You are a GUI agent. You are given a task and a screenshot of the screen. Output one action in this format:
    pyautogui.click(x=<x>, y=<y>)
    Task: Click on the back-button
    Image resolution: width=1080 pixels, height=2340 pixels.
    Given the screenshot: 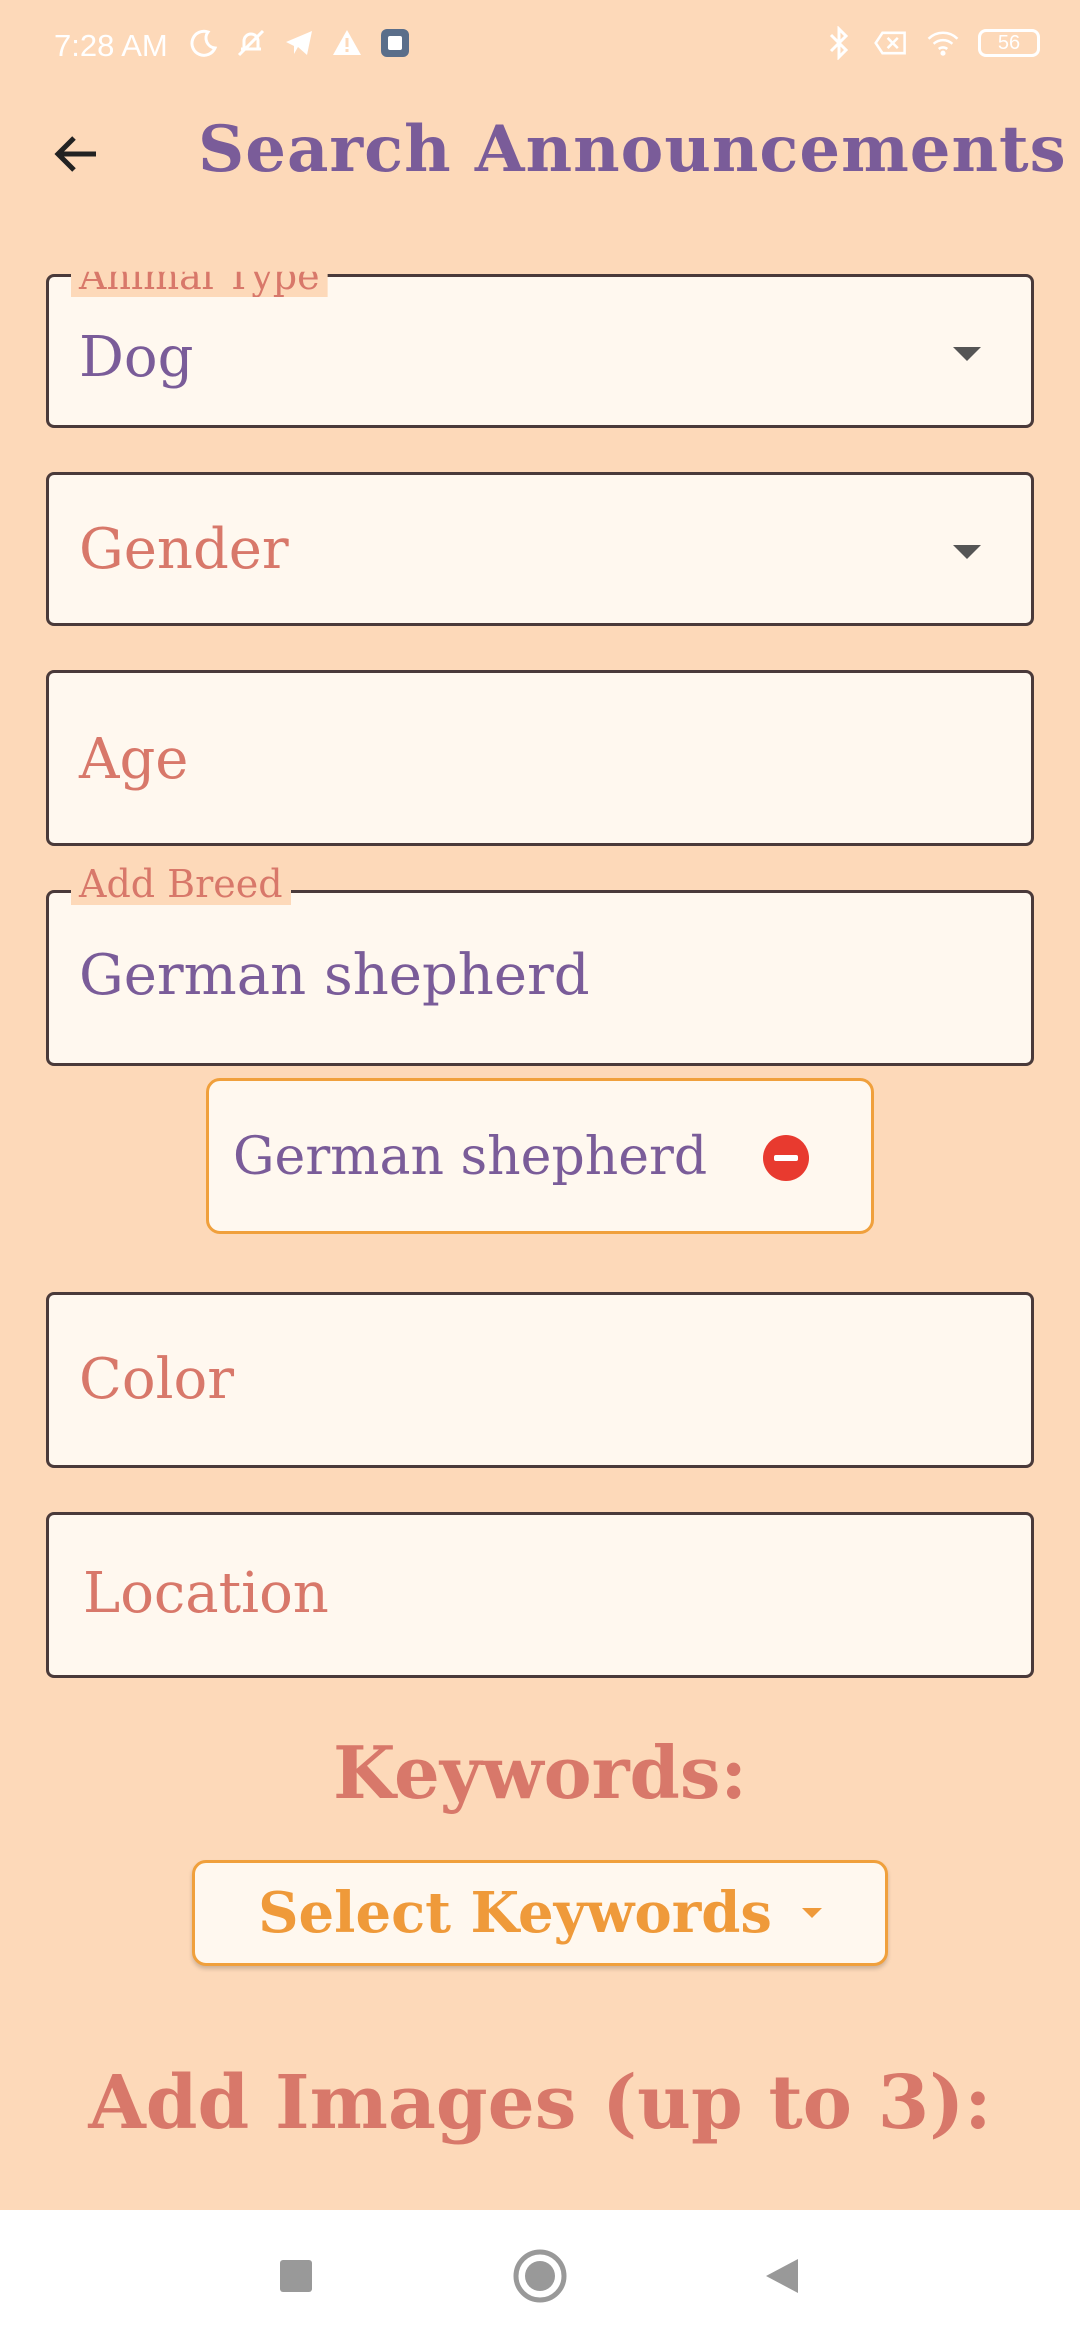 What is the action you would take?
    pyautogui.click(x=76, y=154)
    